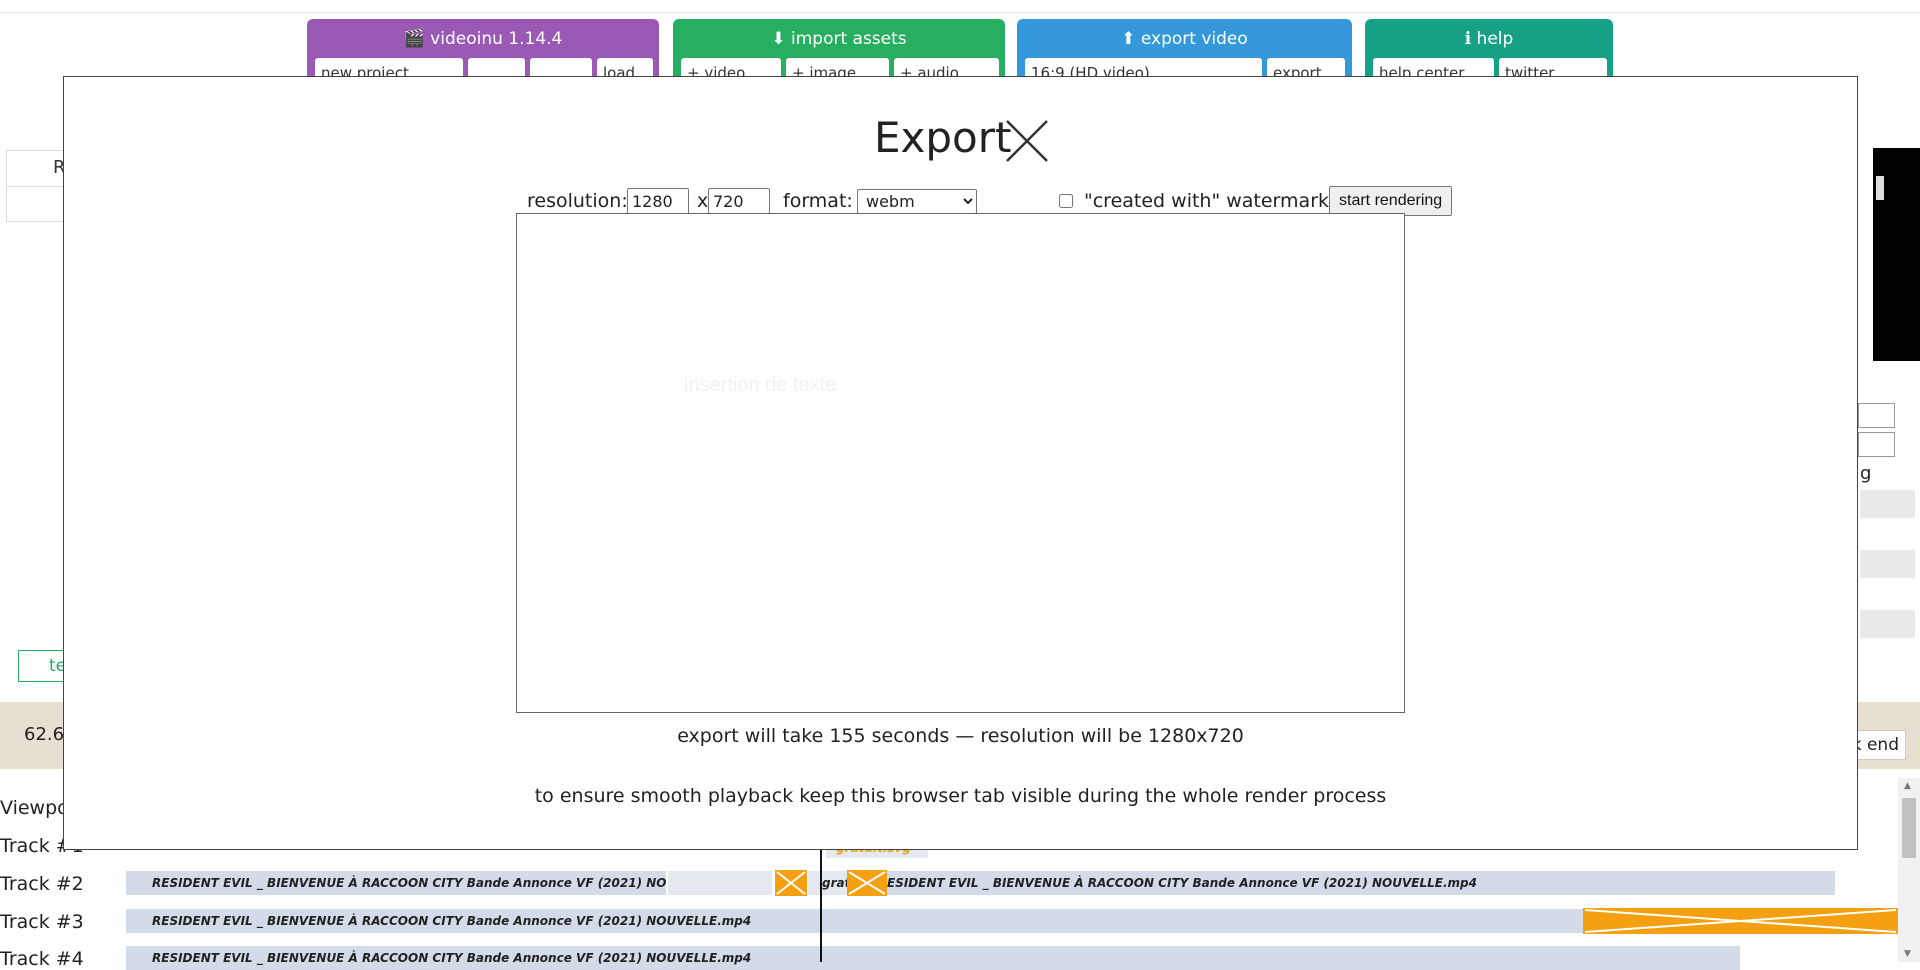  I want to click on playhead, so click(821, 906).